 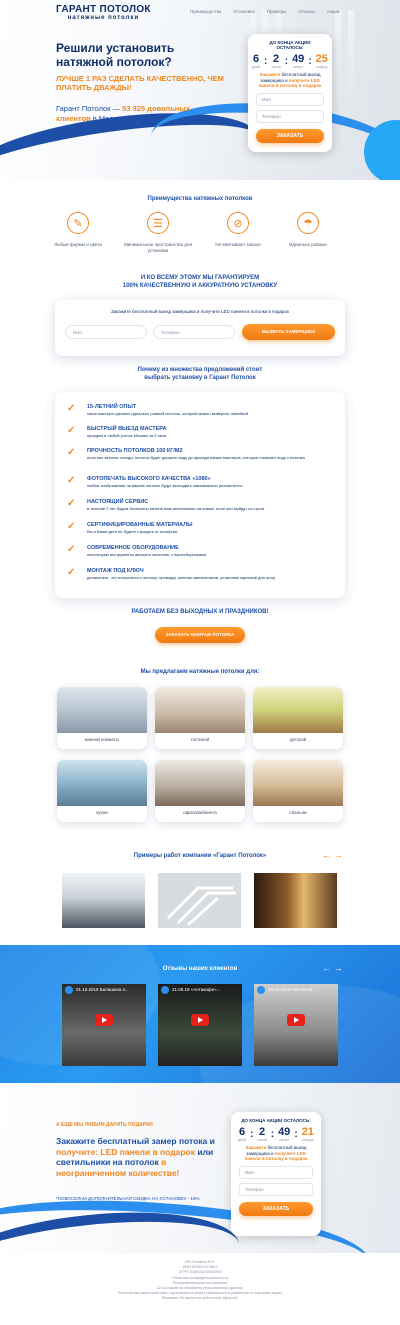 What do you see at coordinates (298, 739) in the screenshot?
I see `room-label: детской` at bounding box center [298, 739].